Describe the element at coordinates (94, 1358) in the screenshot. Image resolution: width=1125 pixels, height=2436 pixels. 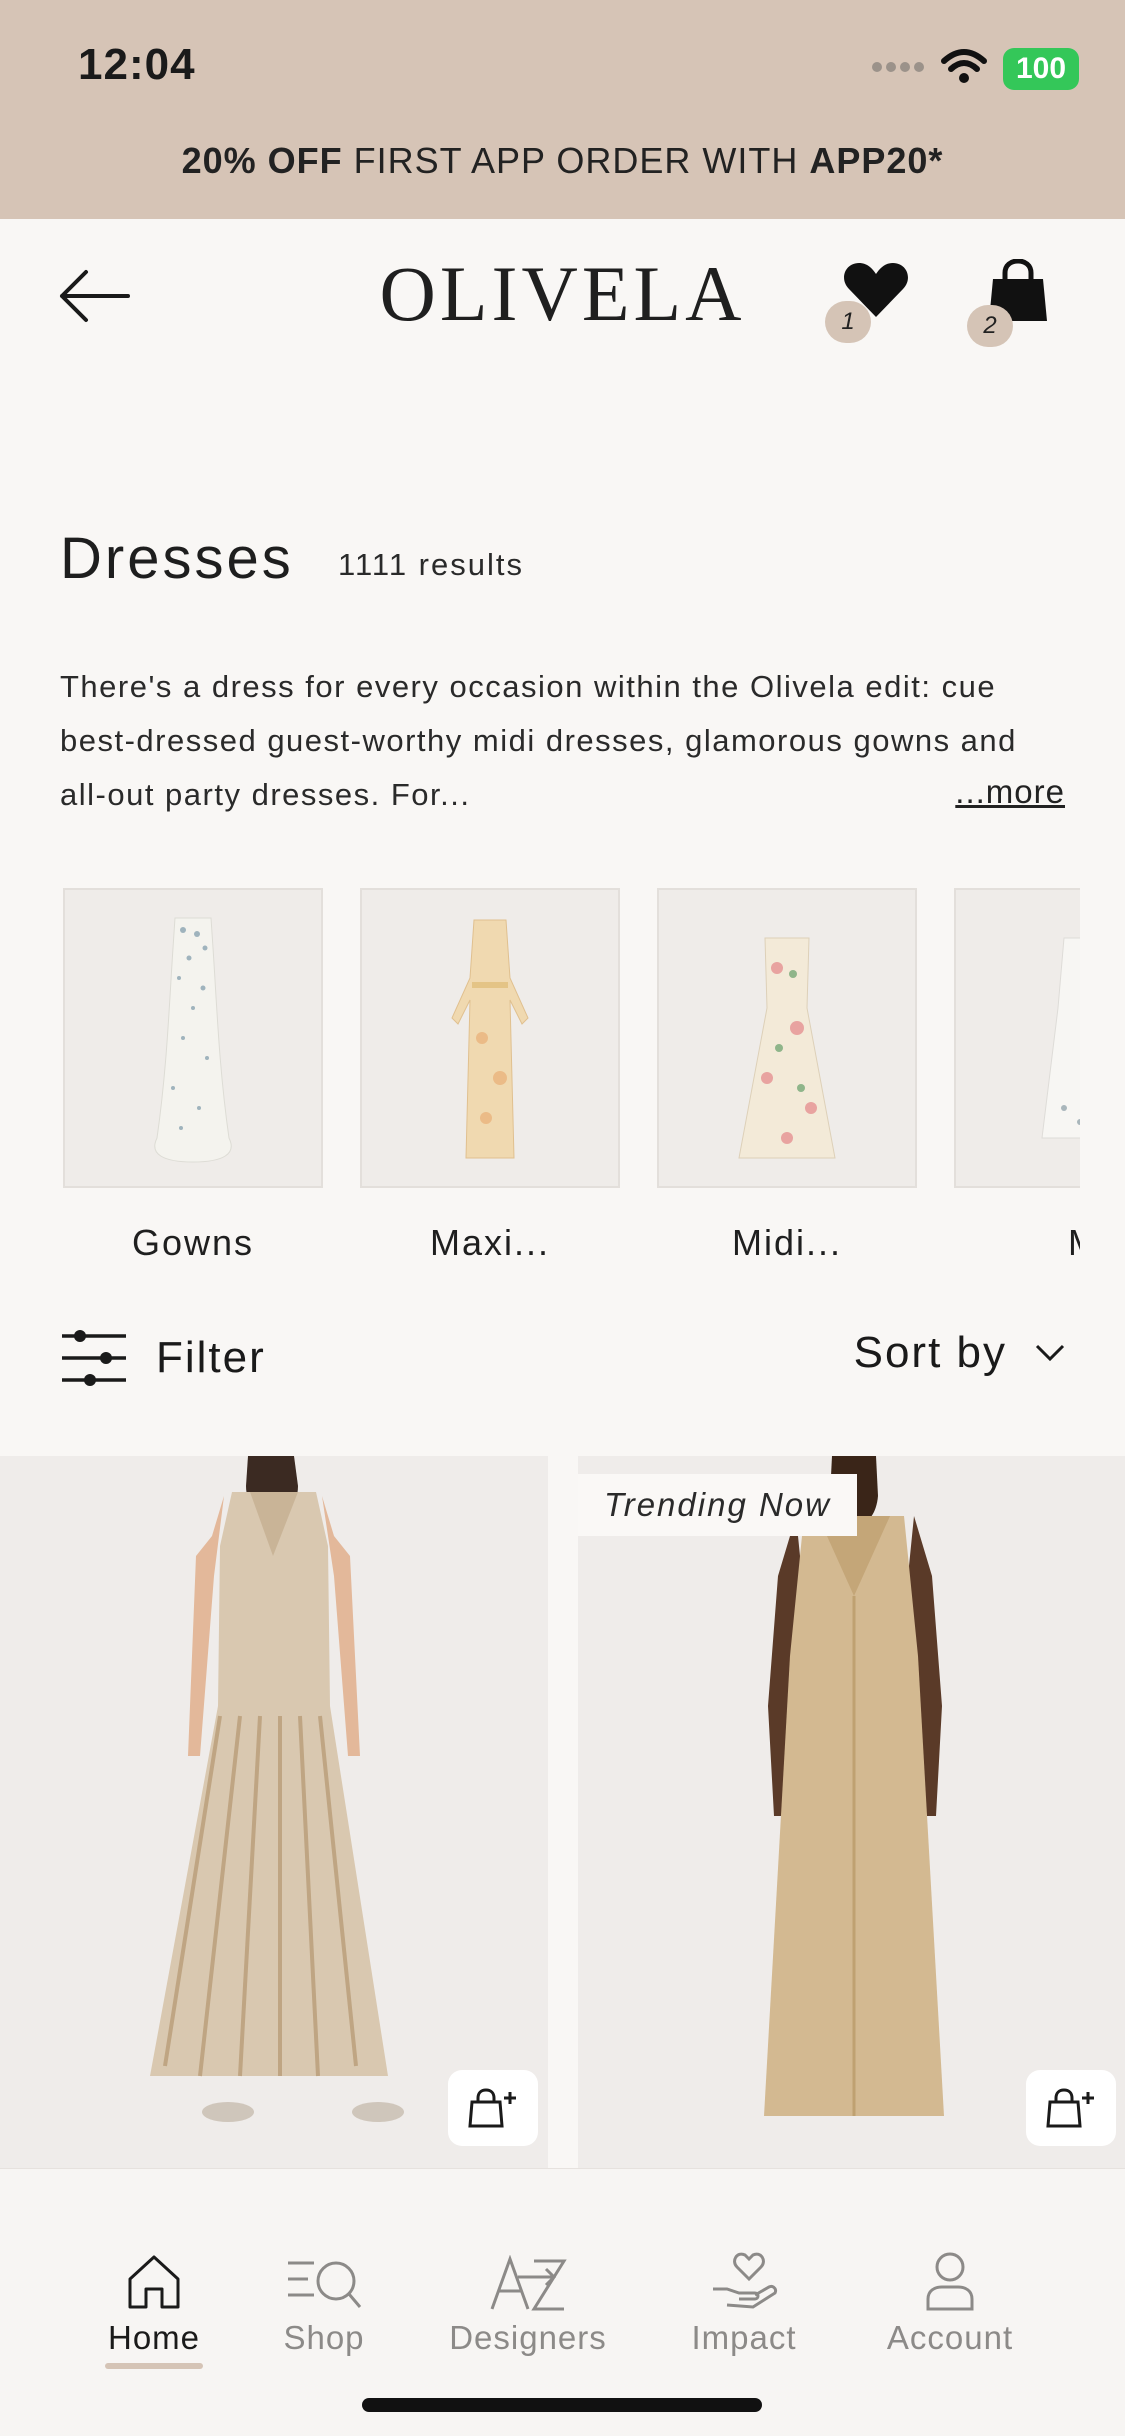
I see `sliders-icon` at that location.